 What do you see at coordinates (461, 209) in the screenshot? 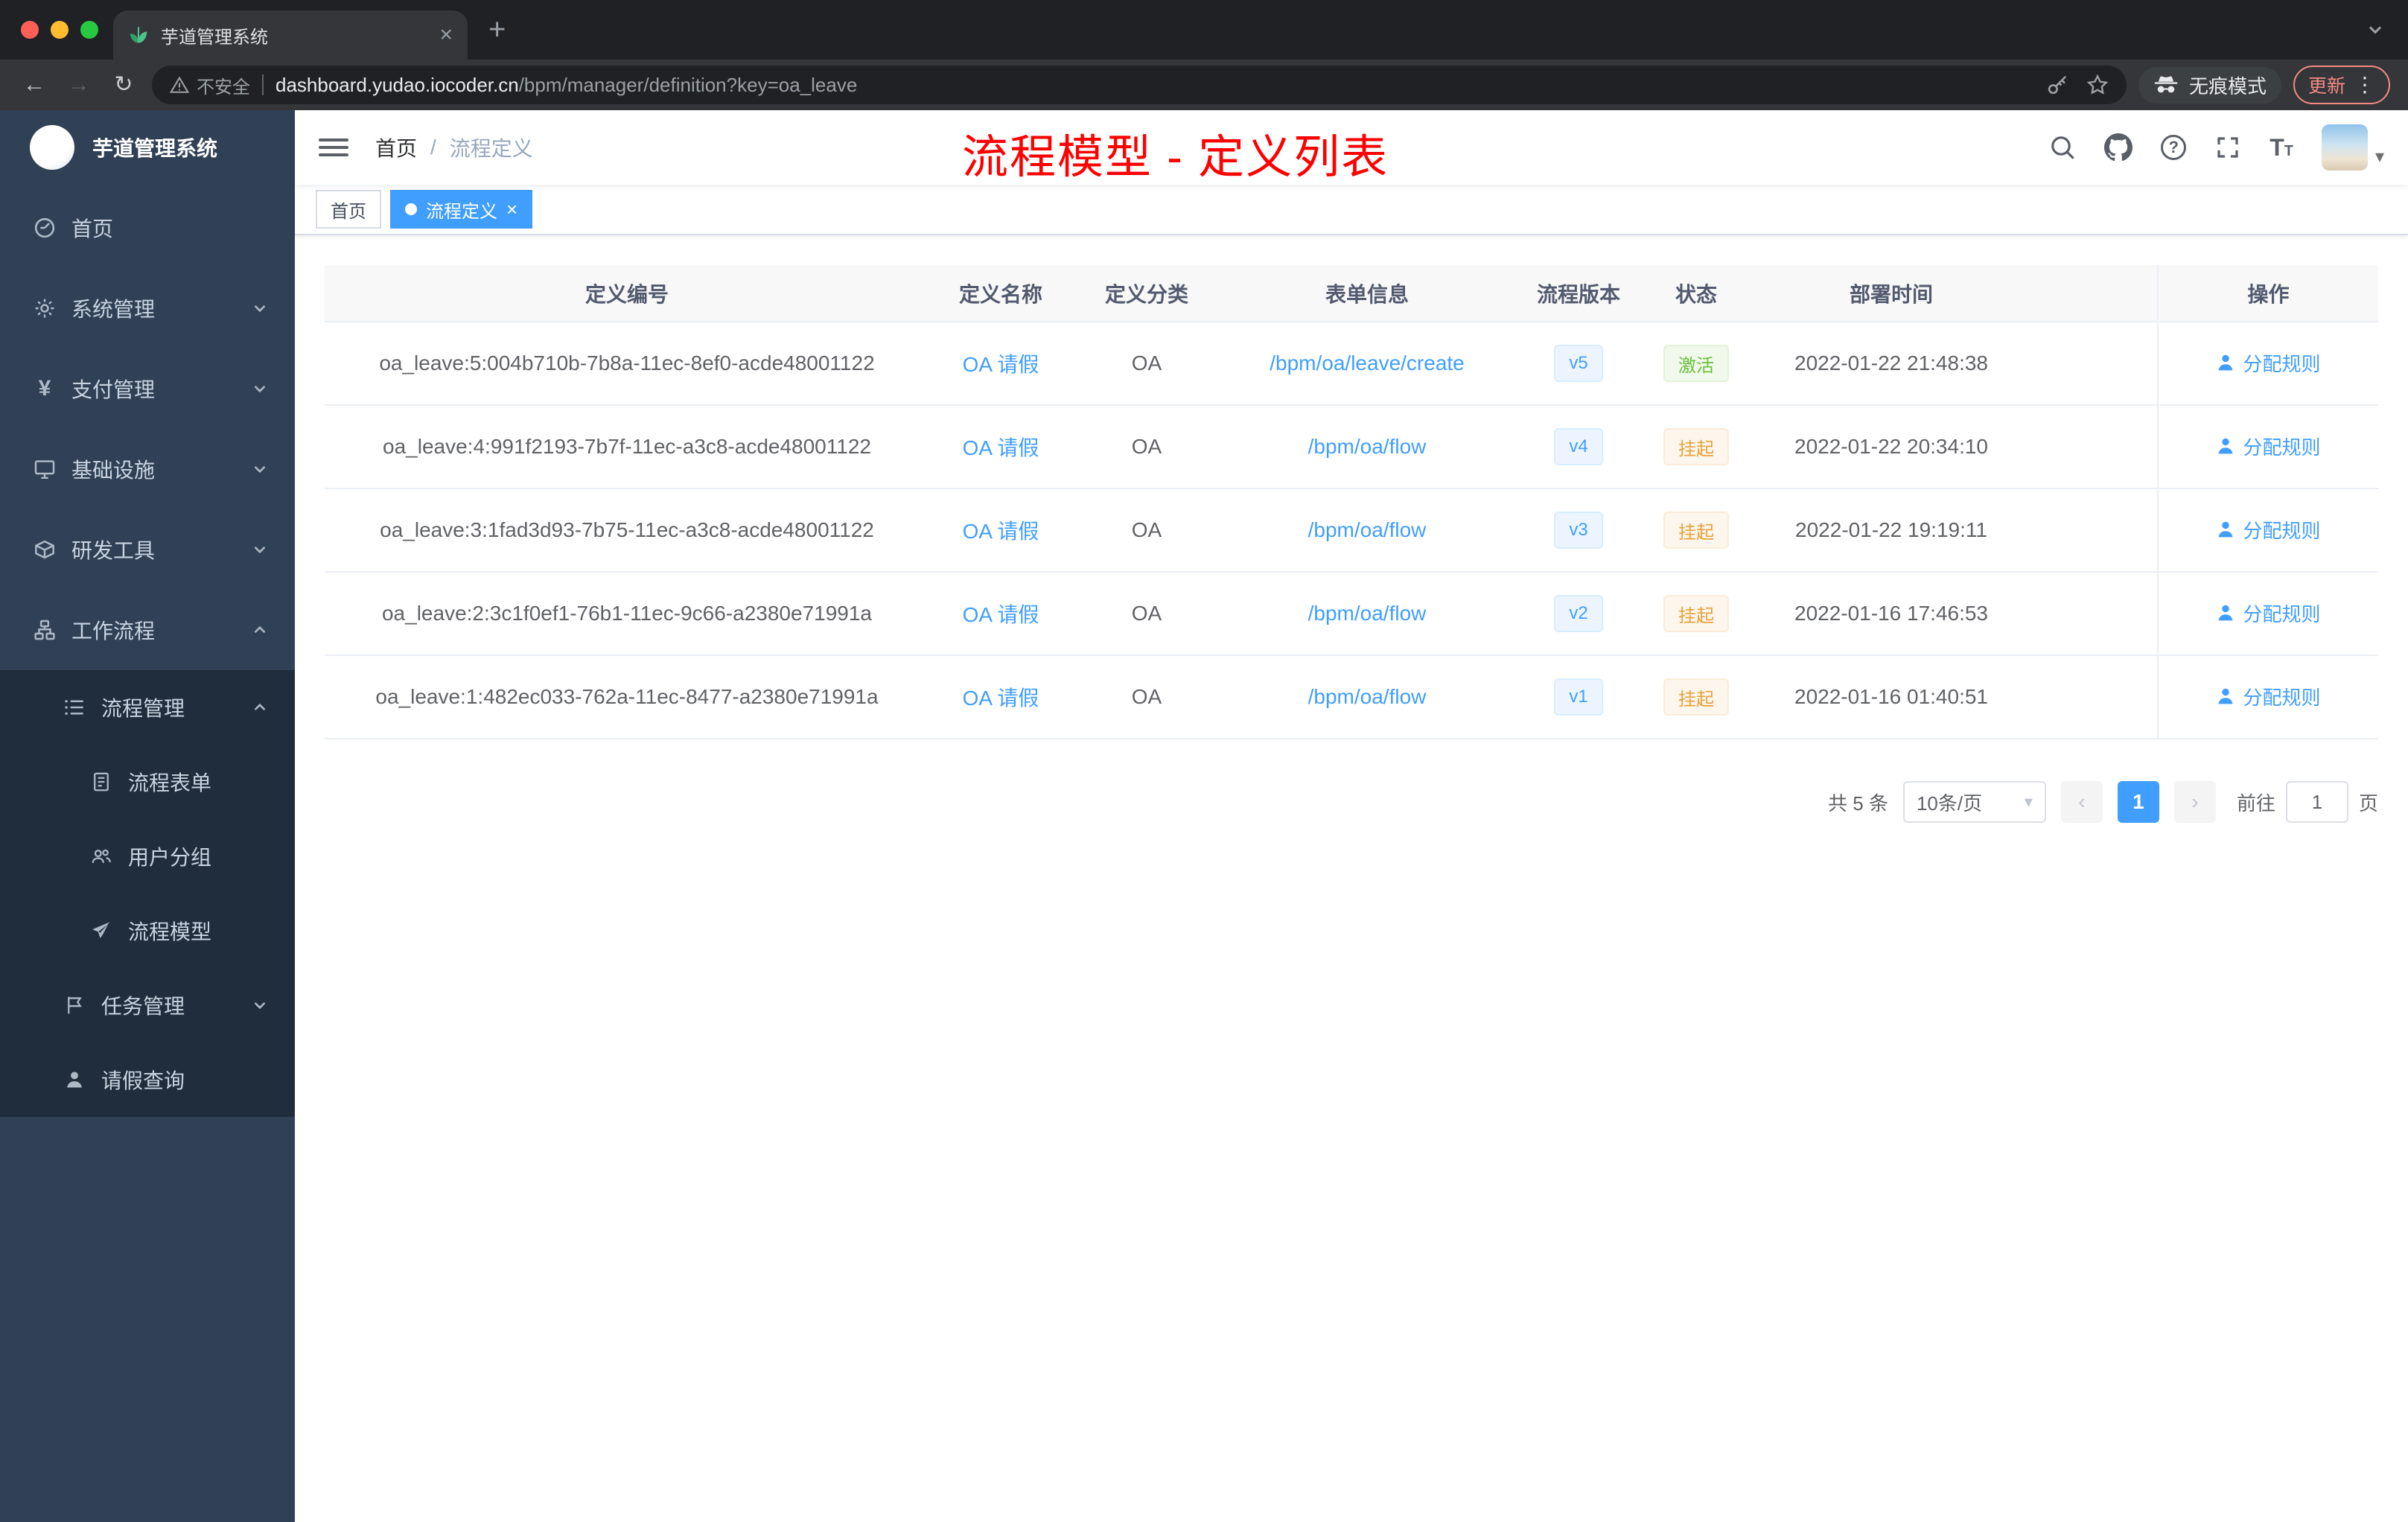
I see `tag-process-definition: 流程定义 ×` at bounding box center [461, 209].